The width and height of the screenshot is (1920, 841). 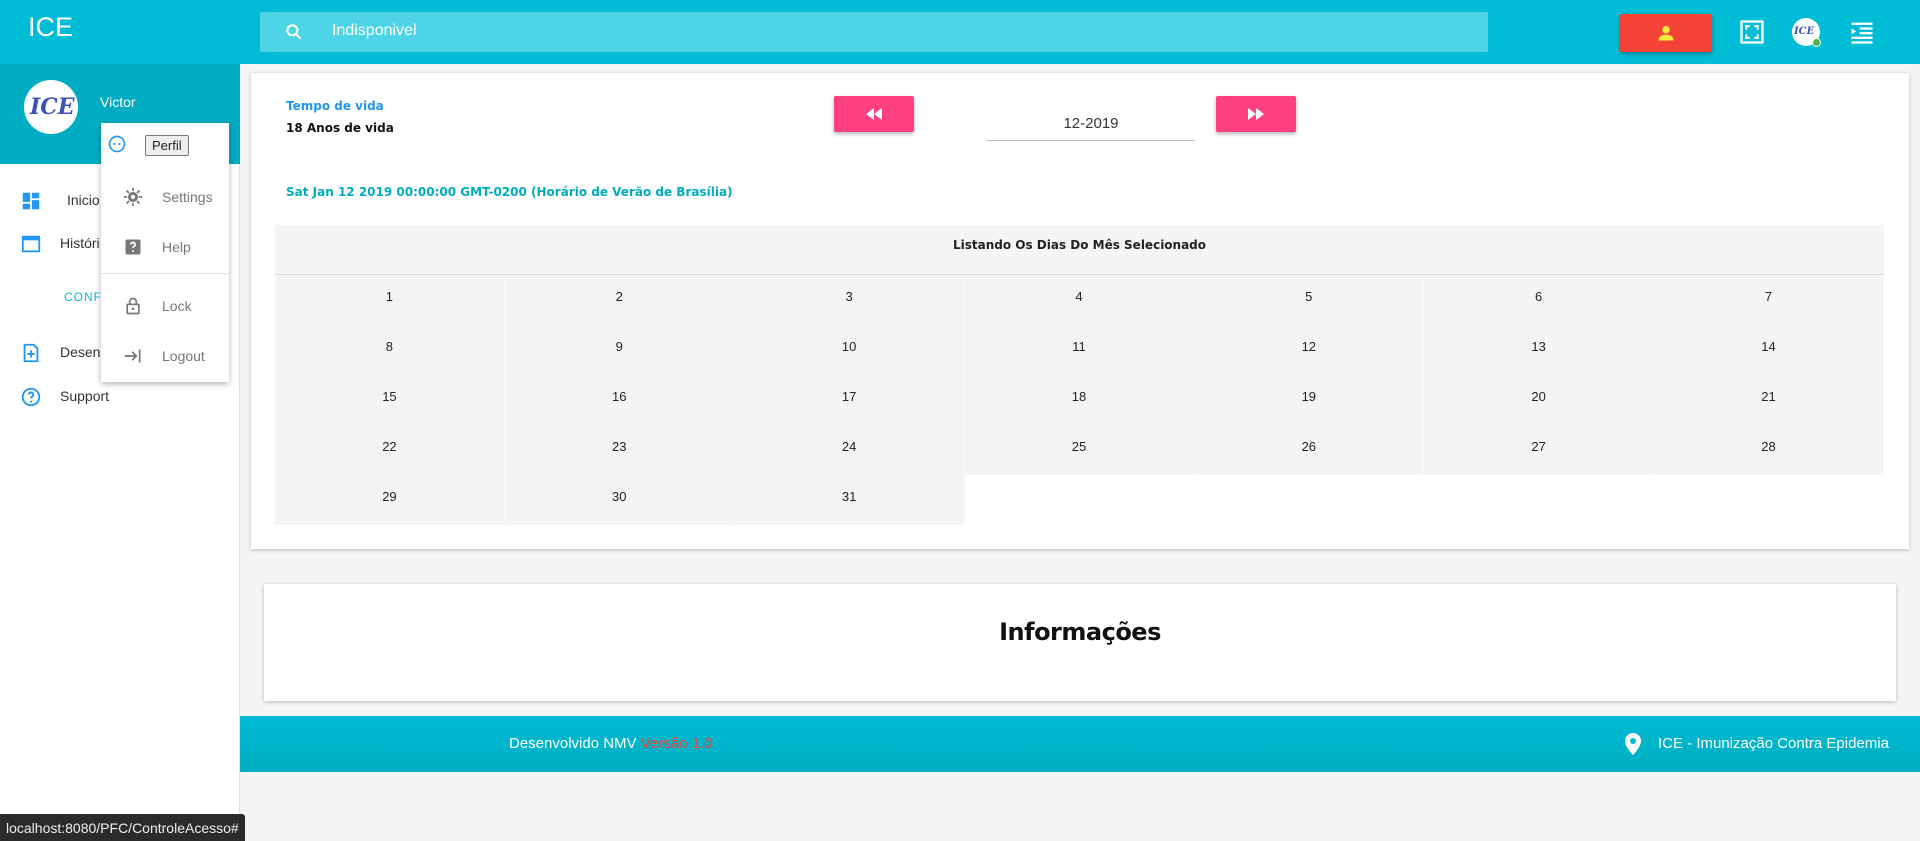 I want to click on calendar-day-cell: 15, so click(x=390, y=400).